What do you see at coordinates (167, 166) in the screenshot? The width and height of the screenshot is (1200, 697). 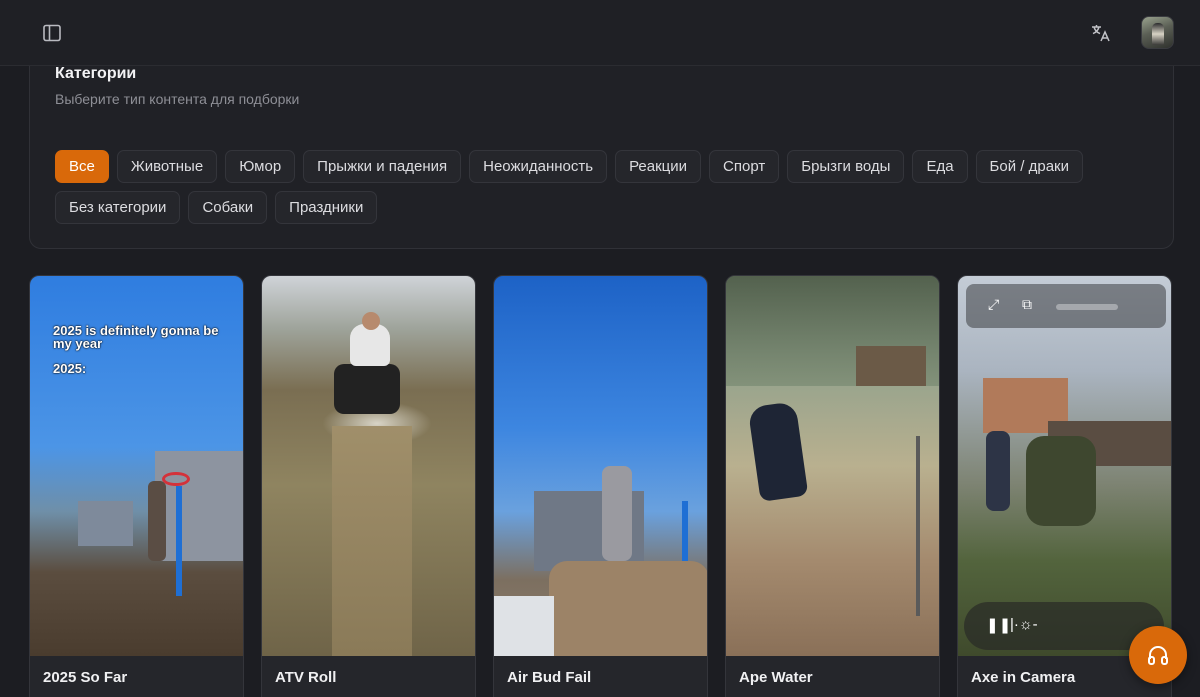 I see `chip-animals: Животные` at bounding box center [167, 166].